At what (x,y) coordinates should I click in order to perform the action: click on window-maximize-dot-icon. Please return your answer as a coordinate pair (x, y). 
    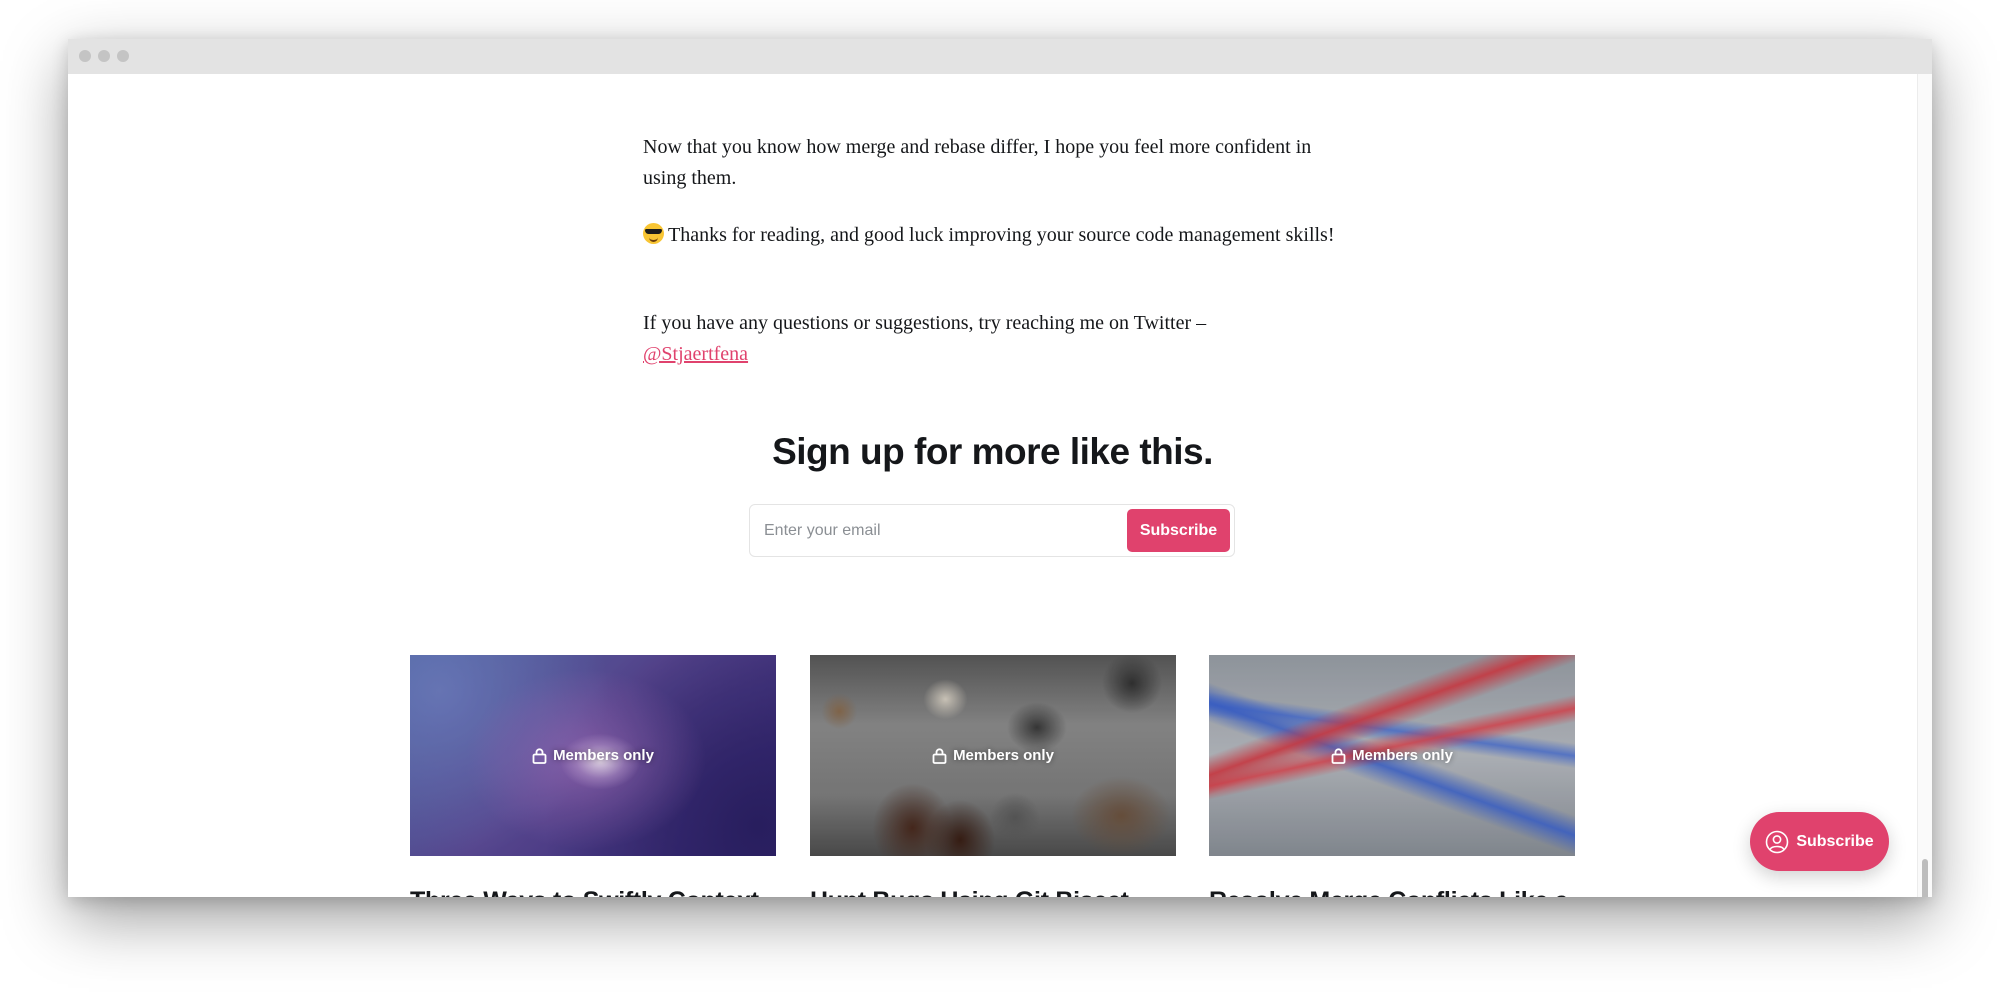
    Looking at the image, I should click on (123, 56).